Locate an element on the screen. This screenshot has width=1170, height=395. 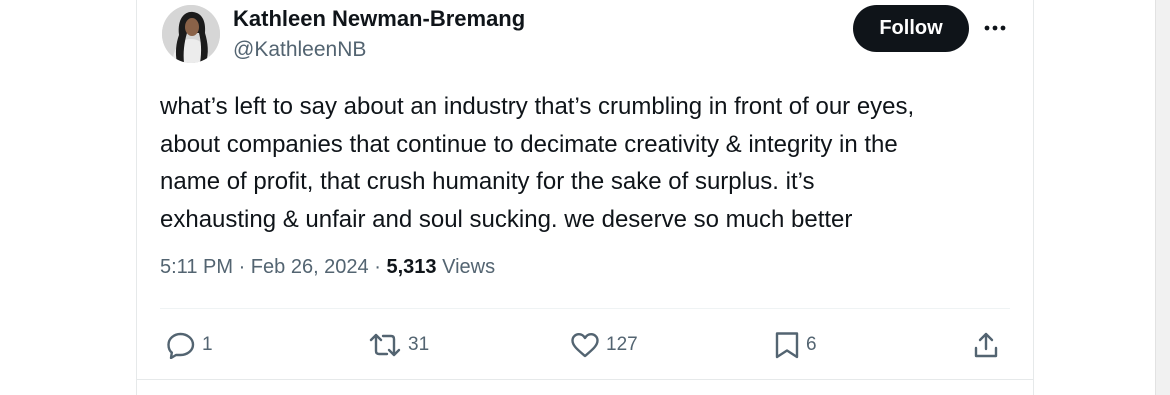
heart-icon is located at coordinates (585, 345).